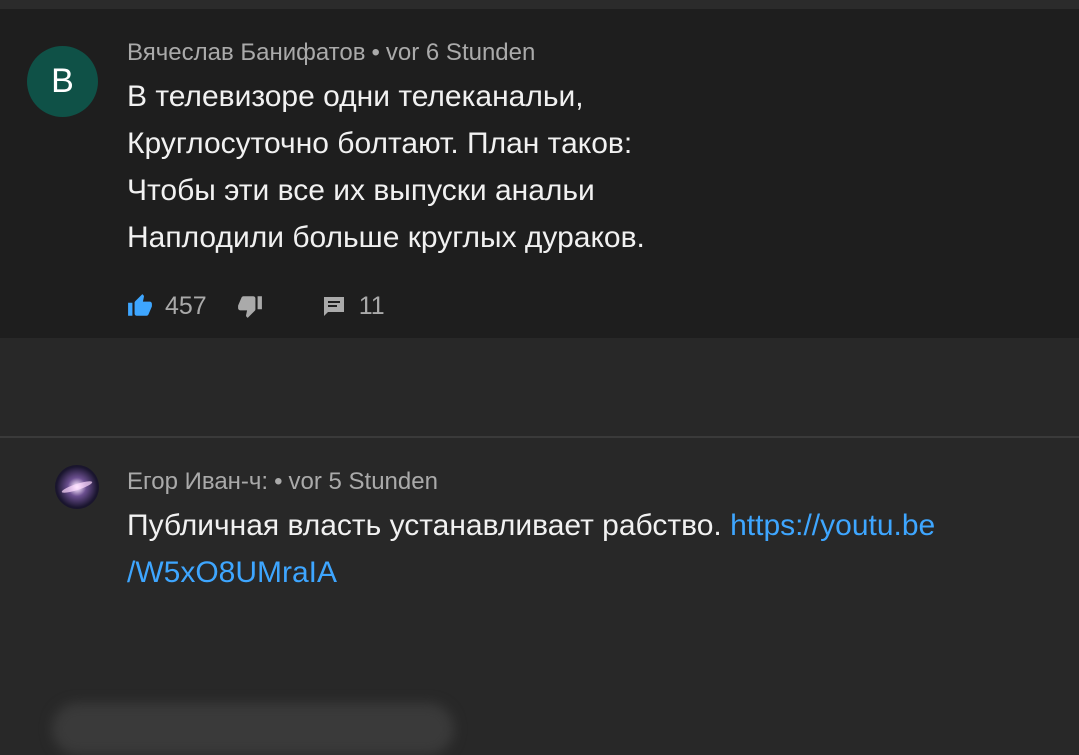 This screenshot has height=755, width=1079. I want to click on timestamp: vor 5 Stunden, so click(363, 481).